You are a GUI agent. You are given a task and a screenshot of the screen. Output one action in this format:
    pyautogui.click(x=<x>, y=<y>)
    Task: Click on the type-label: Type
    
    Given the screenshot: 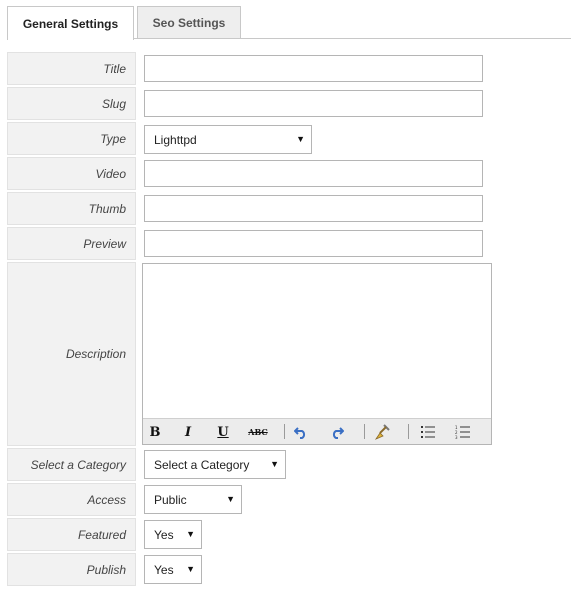 What is the action you would take?
    pyautogui.click(x=71, y=138)
    